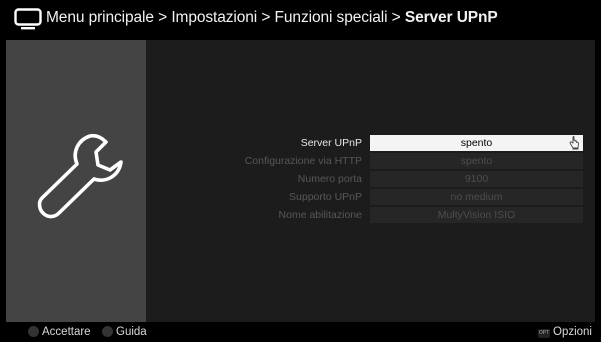 The height and width of the screenshot is (342, 601). What do you see at coordinates (214, 17) in the screenshot?
I see `breadcrumb-item-settings: Impostazioni` at bounding box center [214, 17].